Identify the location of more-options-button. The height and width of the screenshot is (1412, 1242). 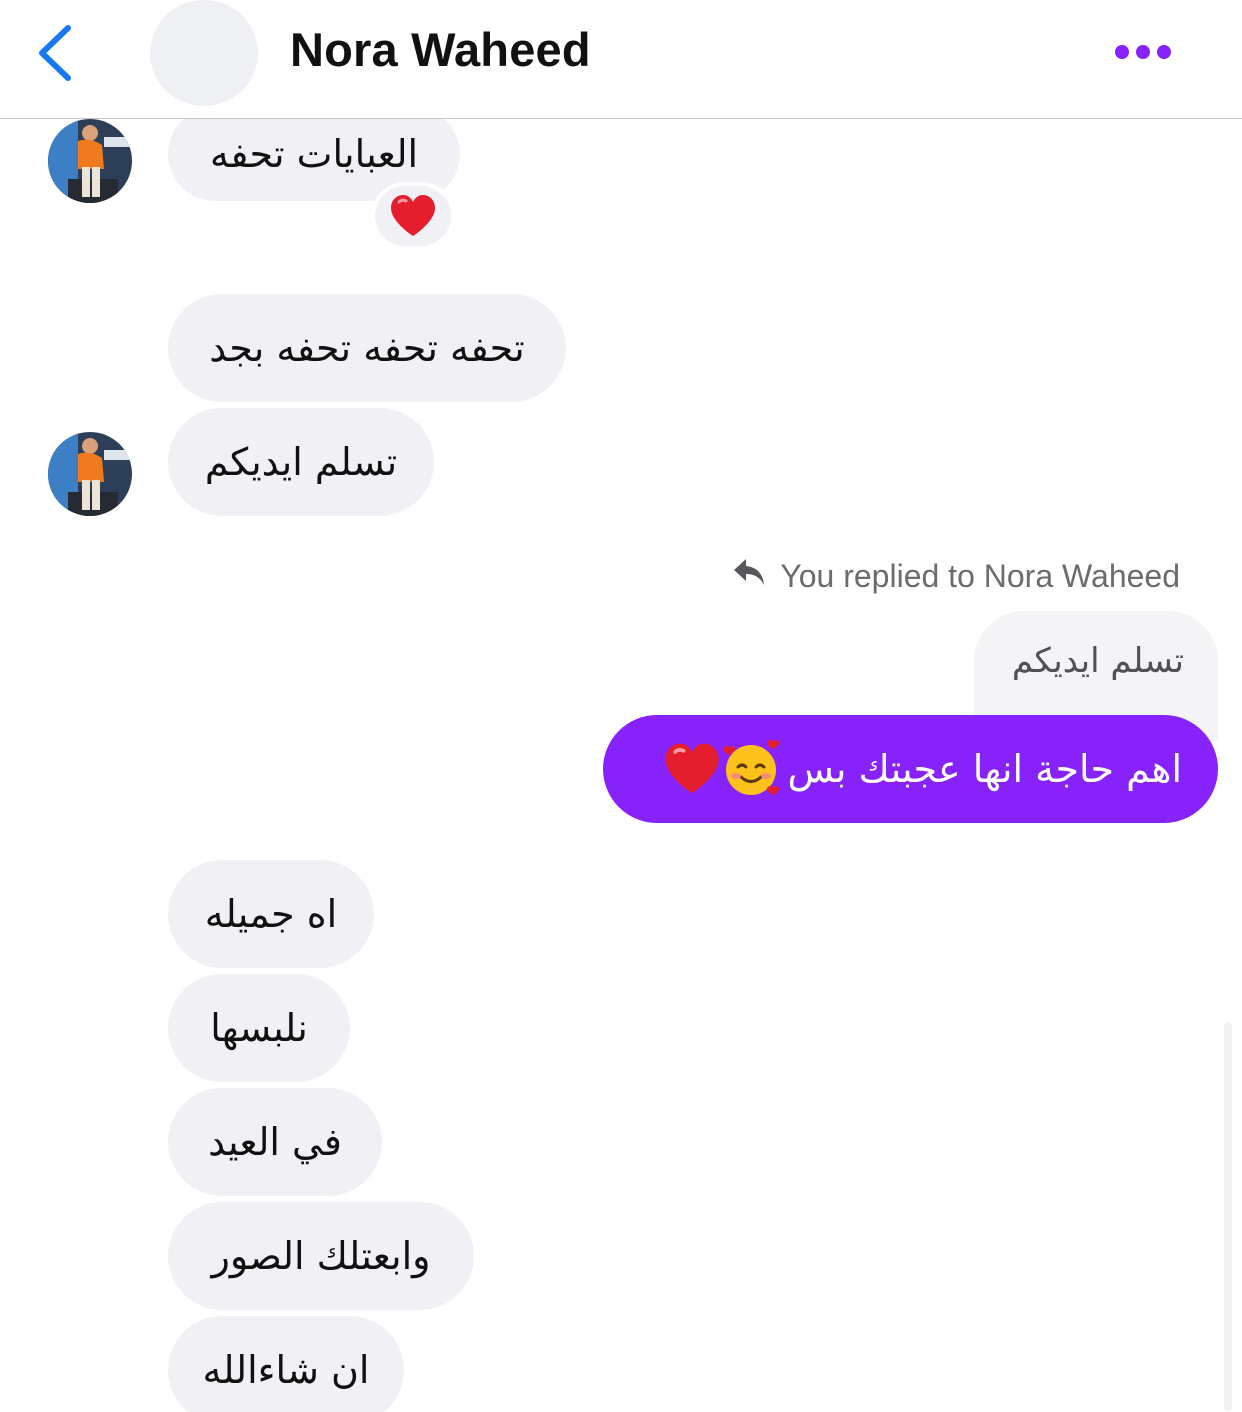
(1144, 52).